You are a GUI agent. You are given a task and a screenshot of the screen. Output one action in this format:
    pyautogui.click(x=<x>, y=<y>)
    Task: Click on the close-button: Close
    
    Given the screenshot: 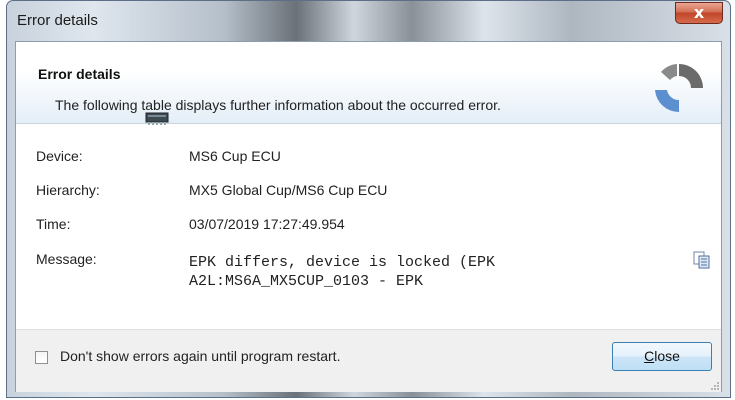 What is the action you would take?
    pyautogui.click(x=662, y=356)
    